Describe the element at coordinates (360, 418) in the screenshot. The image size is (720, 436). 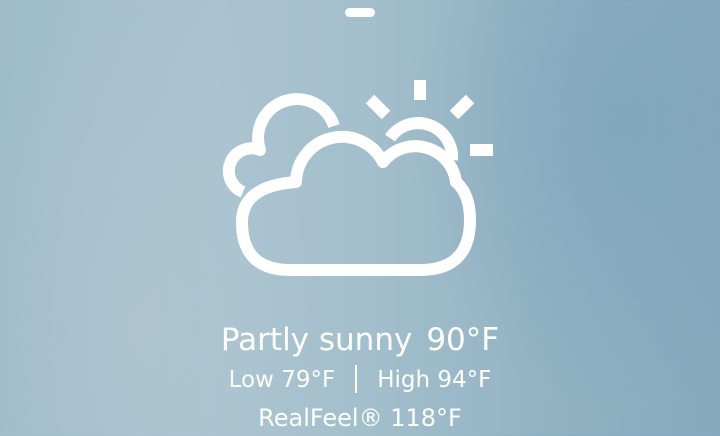
I see `realfeel-temperature: RealFeel® 118°F` at that location.